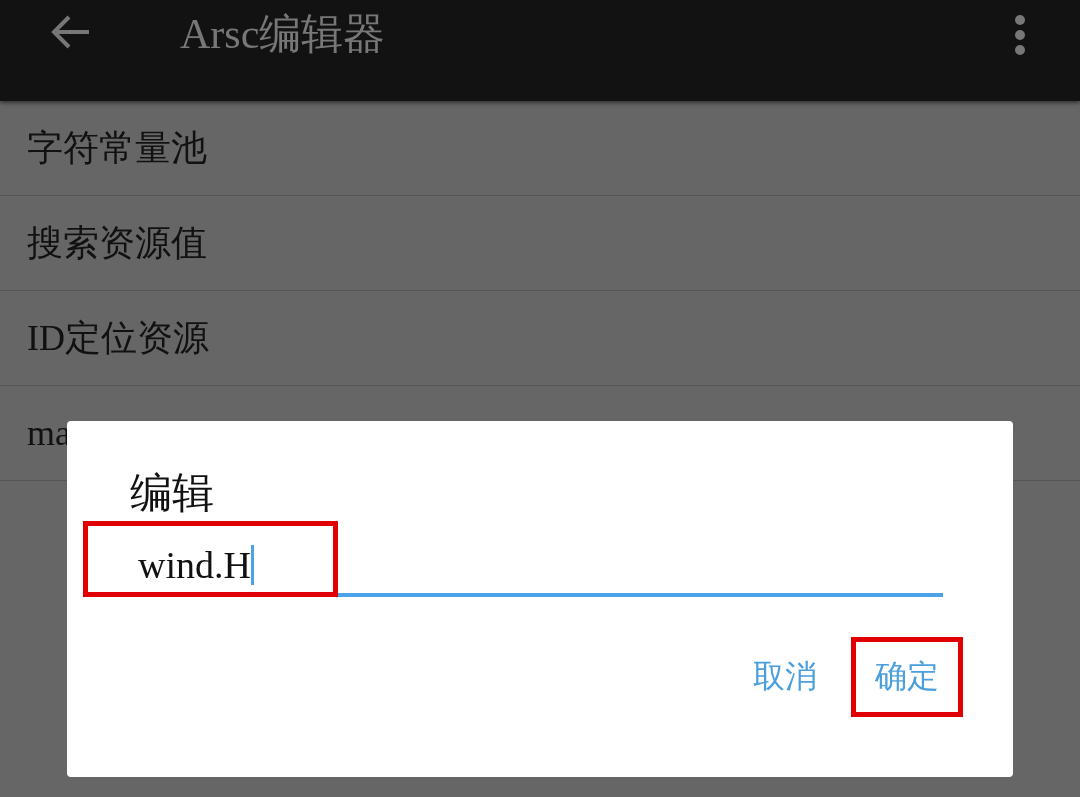 The width and height of the screenshot is (1080, 797). What do you see at coordinates (785, 677) in the screenshot?
I see `dialog-button: 取消` at bounding box center [785, 677].